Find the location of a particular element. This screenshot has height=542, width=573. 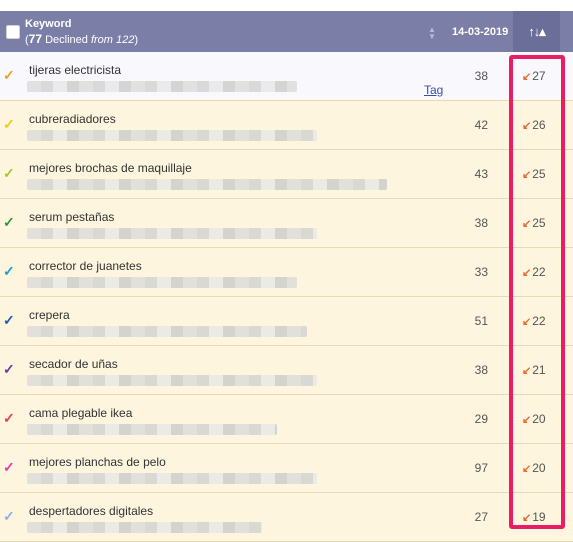

change-number: 26 is located at coordinates (539, 125).